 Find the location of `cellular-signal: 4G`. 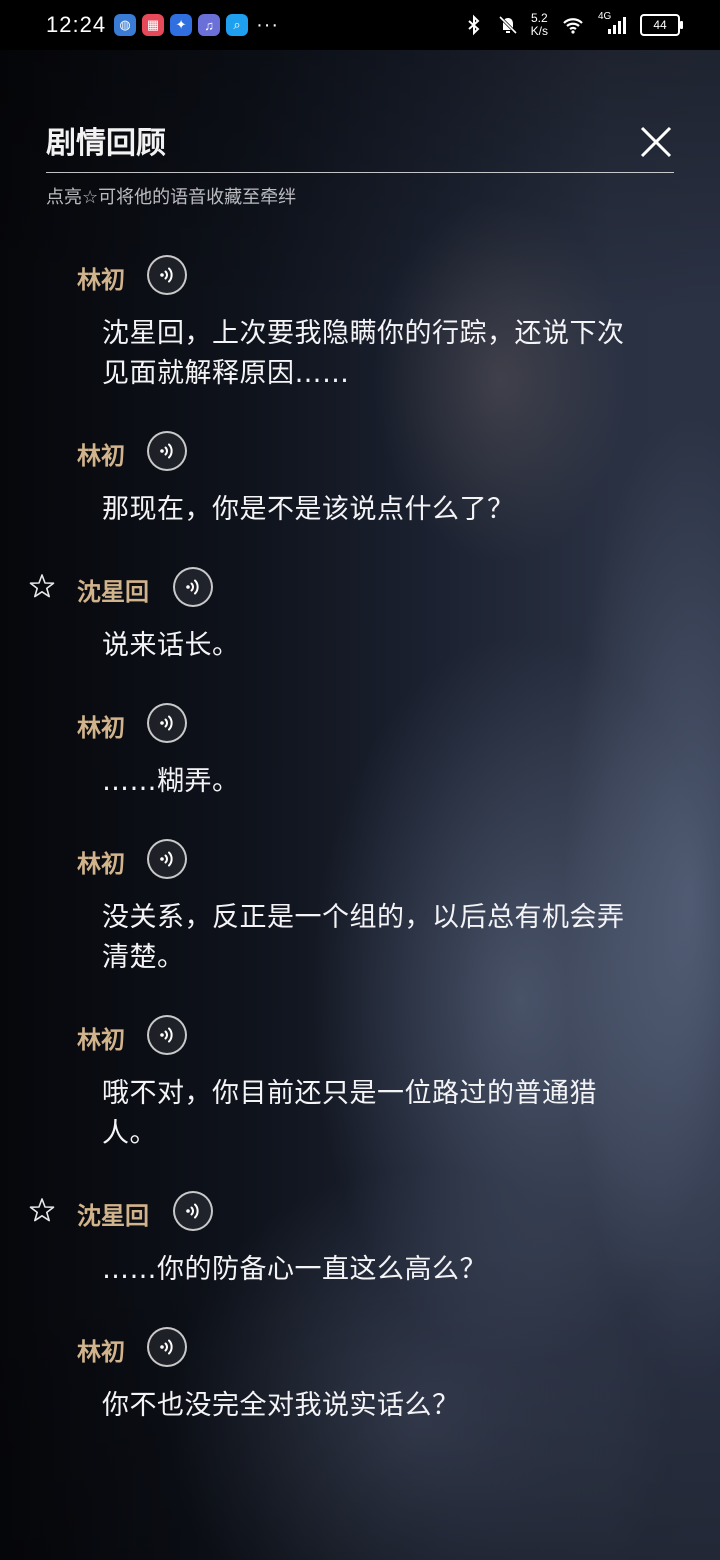

cellular-signal: 4G is located at coordinates (613, 23).